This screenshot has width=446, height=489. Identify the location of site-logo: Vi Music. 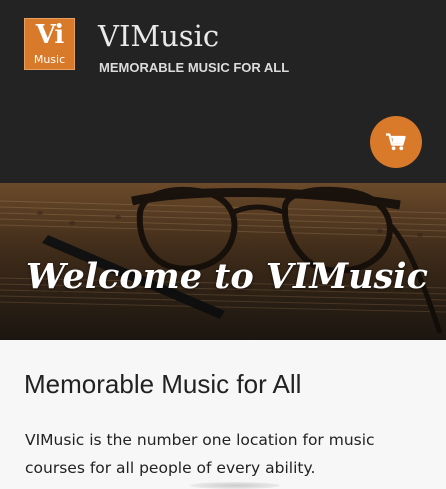
(49, 44).